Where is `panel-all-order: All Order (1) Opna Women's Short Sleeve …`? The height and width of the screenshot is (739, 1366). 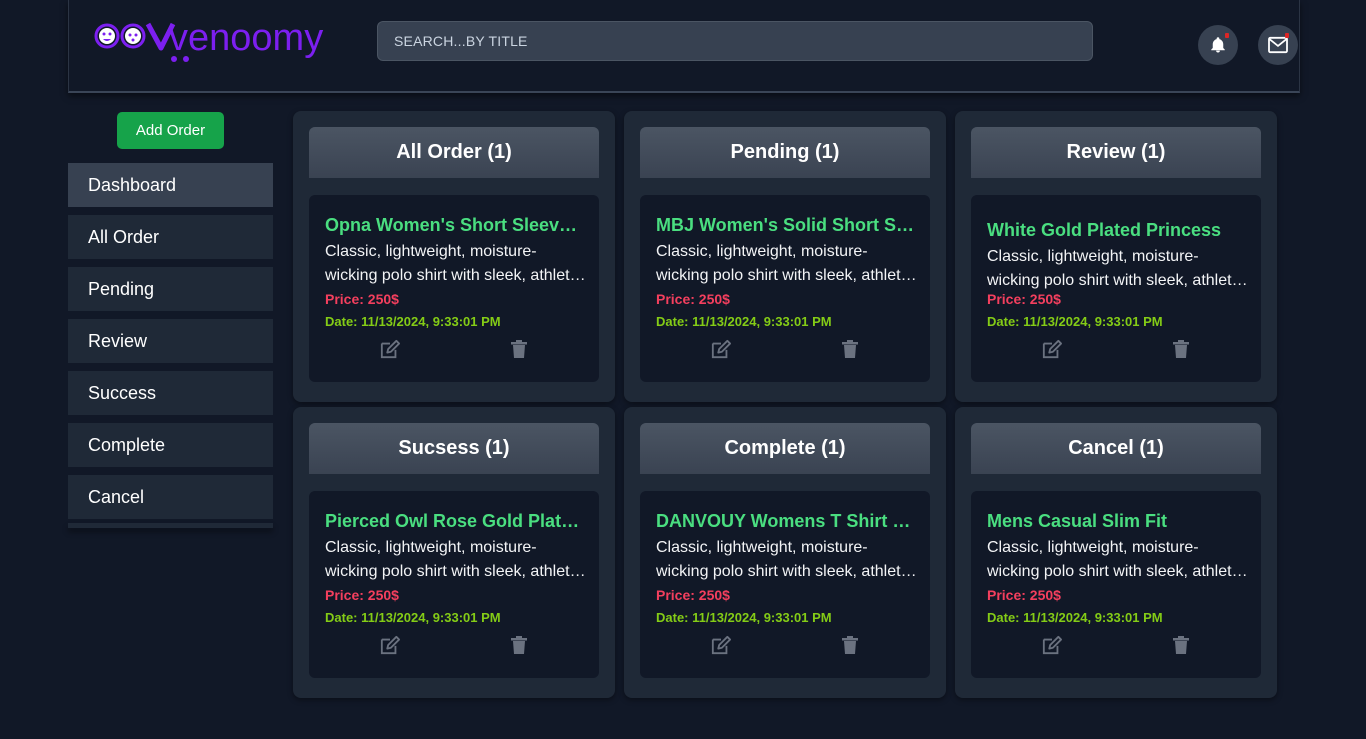 panel-all-order: All Order (1) Opna Women's Short Sleeve … is located at coordinates (454, 256).